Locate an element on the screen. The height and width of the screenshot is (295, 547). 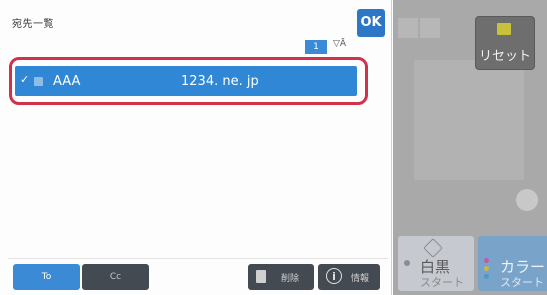
info-label: 情報 is located at coordinates (360, 279).